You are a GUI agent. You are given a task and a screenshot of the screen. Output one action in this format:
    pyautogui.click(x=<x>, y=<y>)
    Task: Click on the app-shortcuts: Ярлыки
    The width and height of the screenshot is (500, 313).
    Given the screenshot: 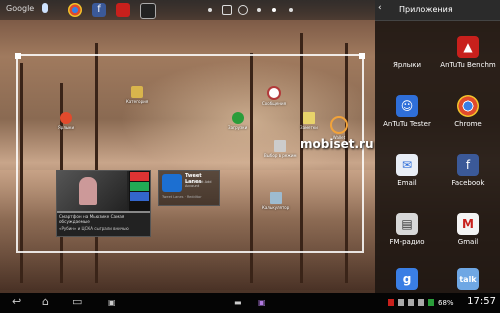 What is the action you would take?
    pyautogui.click(x=407, y=52)
    